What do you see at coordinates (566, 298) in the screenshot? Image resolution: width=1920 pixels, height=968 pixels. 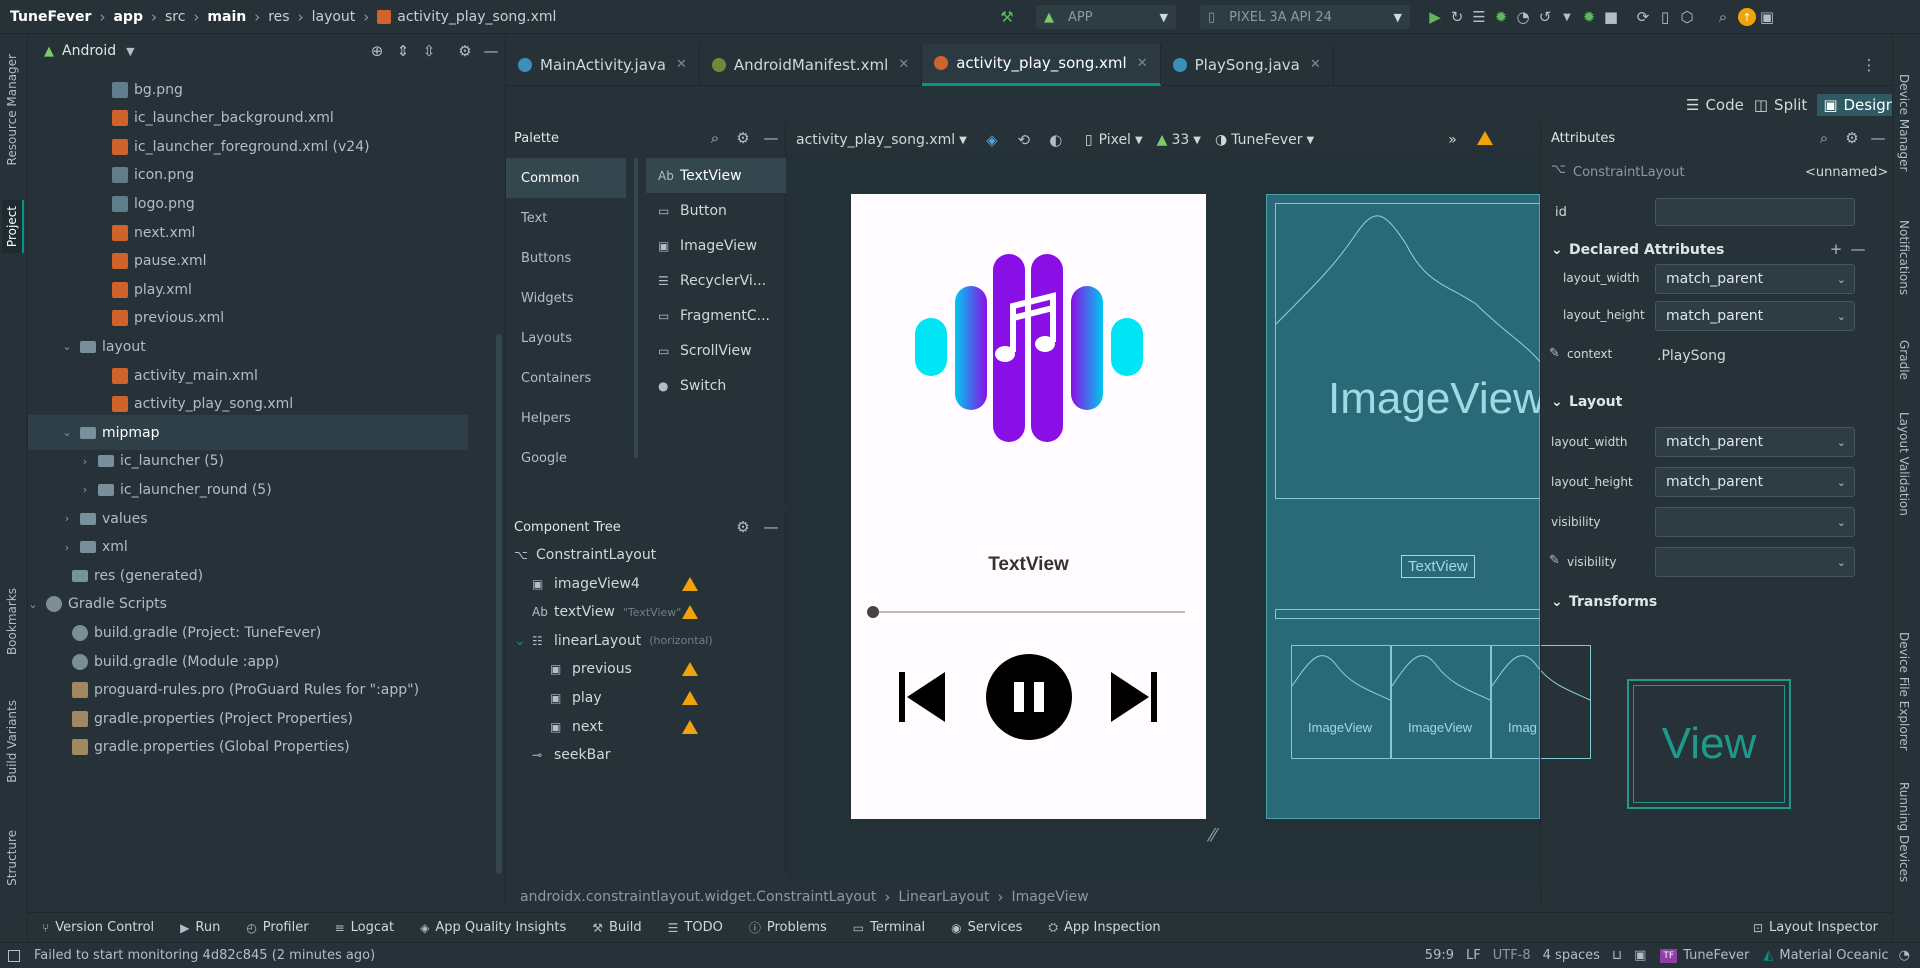 I see `palette-category: Widgets` at bounding box center [566, 298].